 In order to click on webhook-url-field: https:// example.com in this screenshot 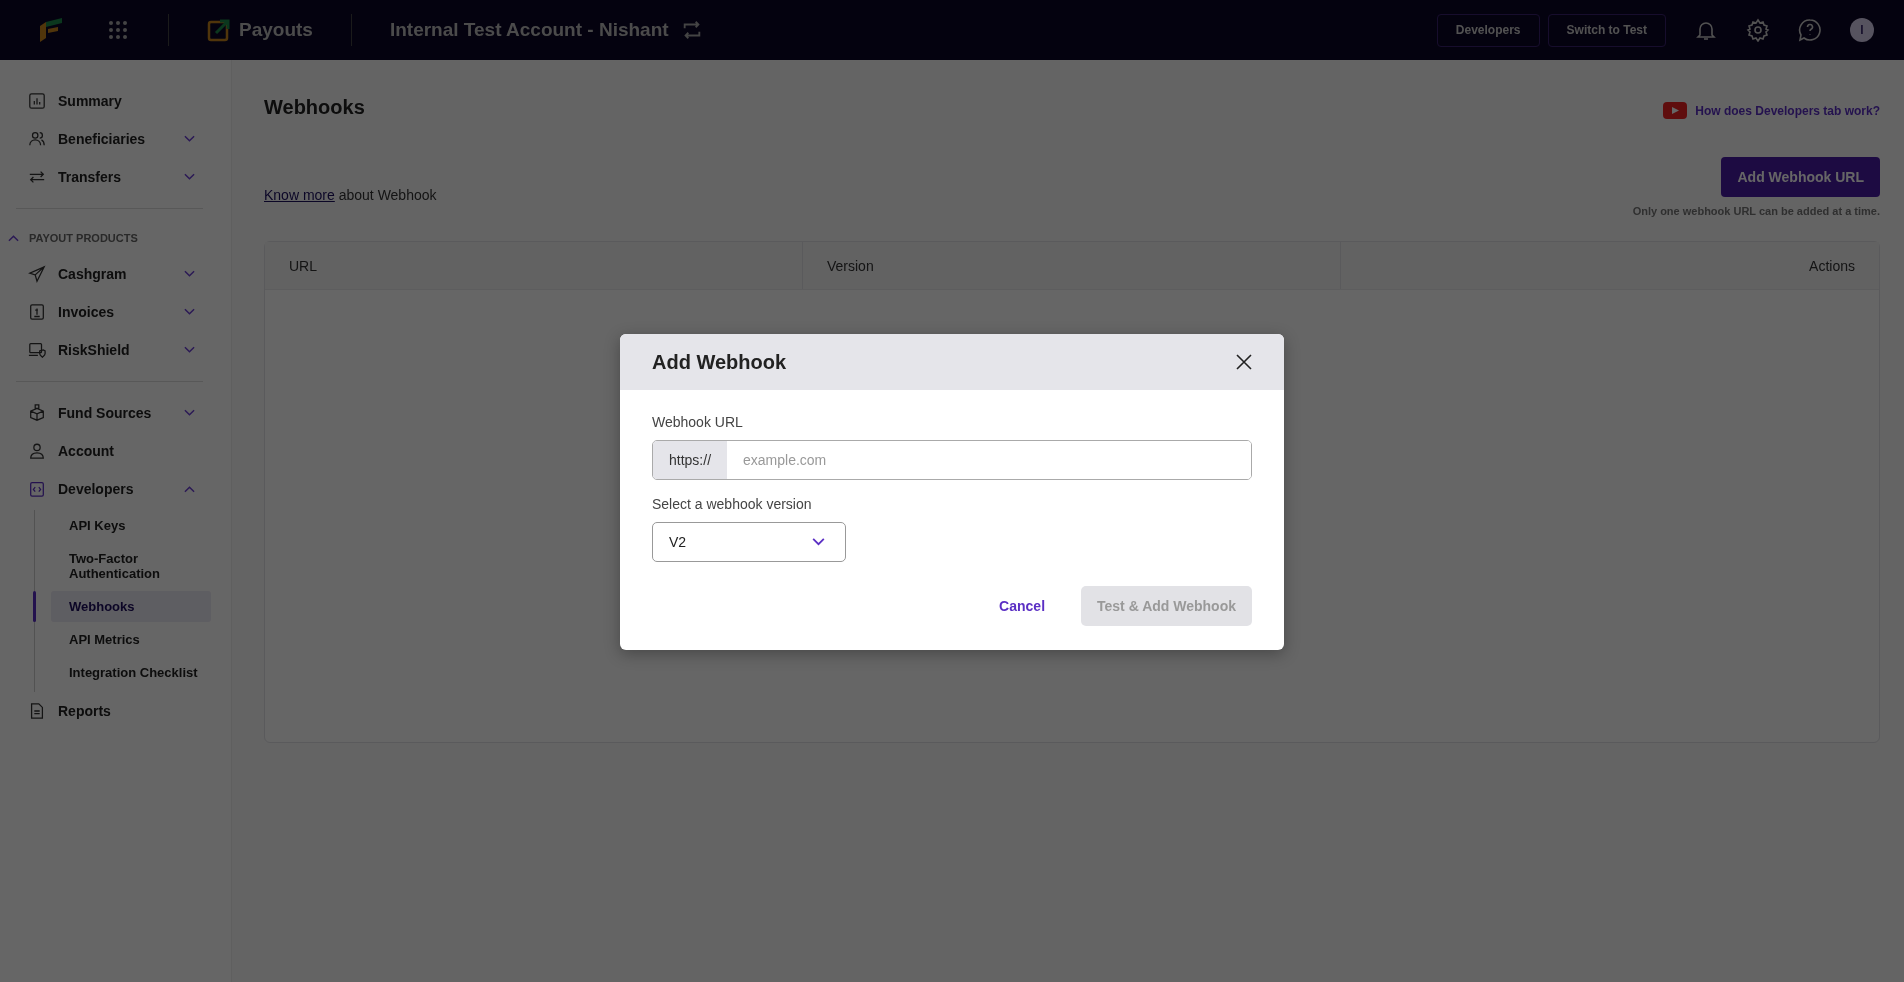, I will do `click(952, 460)`.